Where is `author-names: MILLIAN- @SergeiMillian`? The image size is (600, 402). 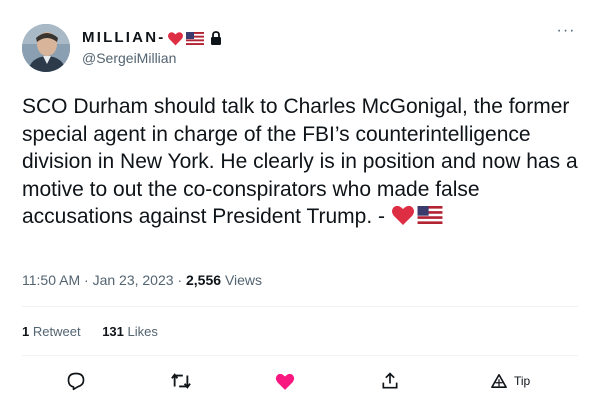 author-names: MILLIAN- @SergeiMillian is located at coordinates (152, 48).